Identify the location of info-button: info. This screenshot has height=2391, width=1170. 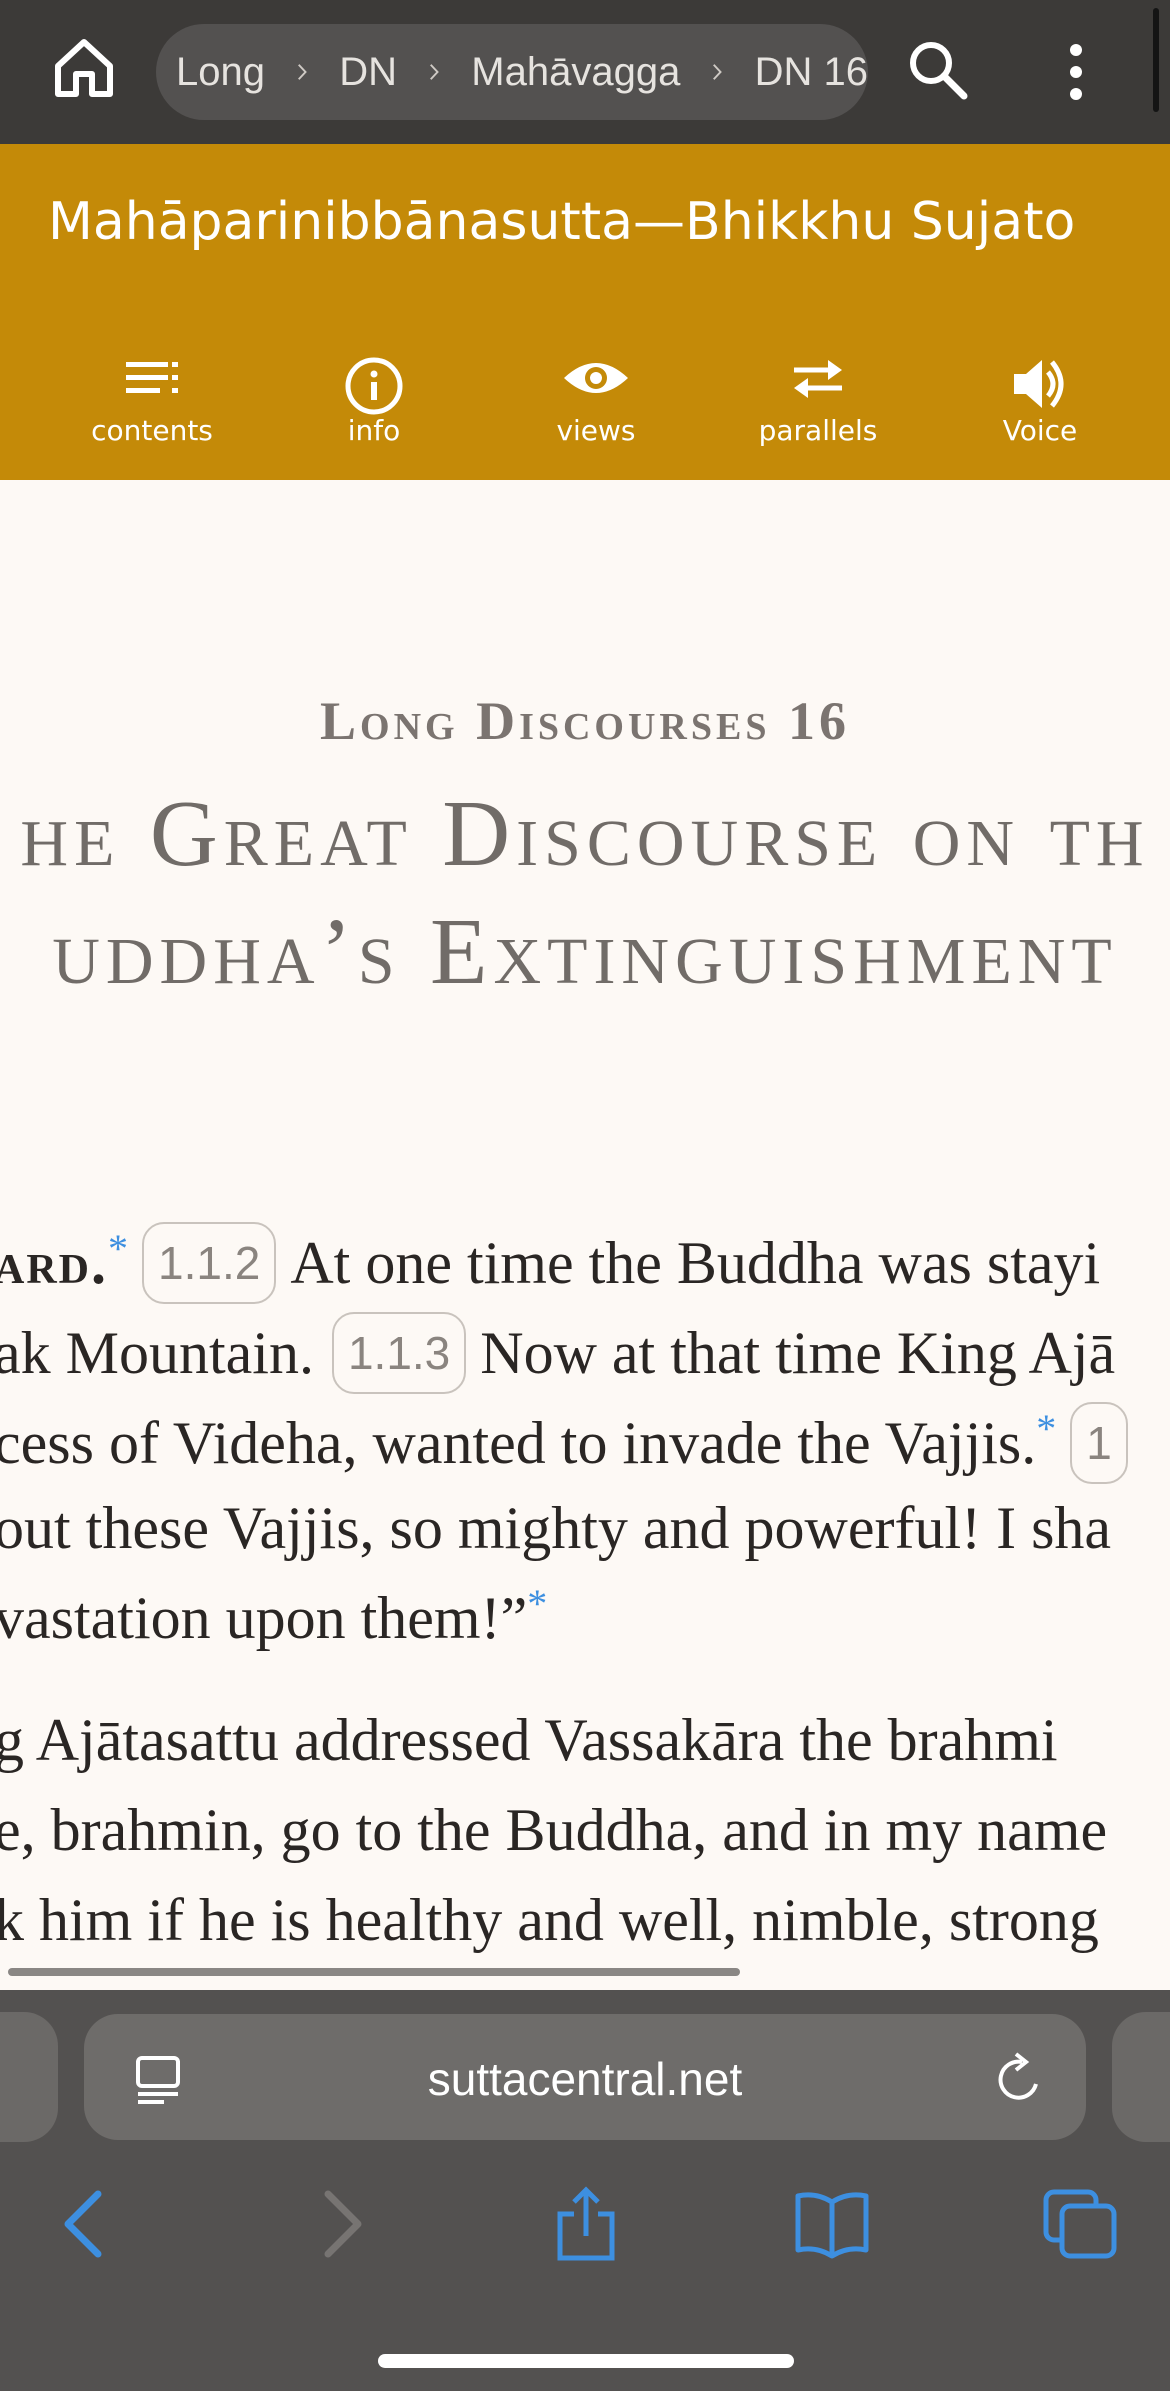
(374, 416).